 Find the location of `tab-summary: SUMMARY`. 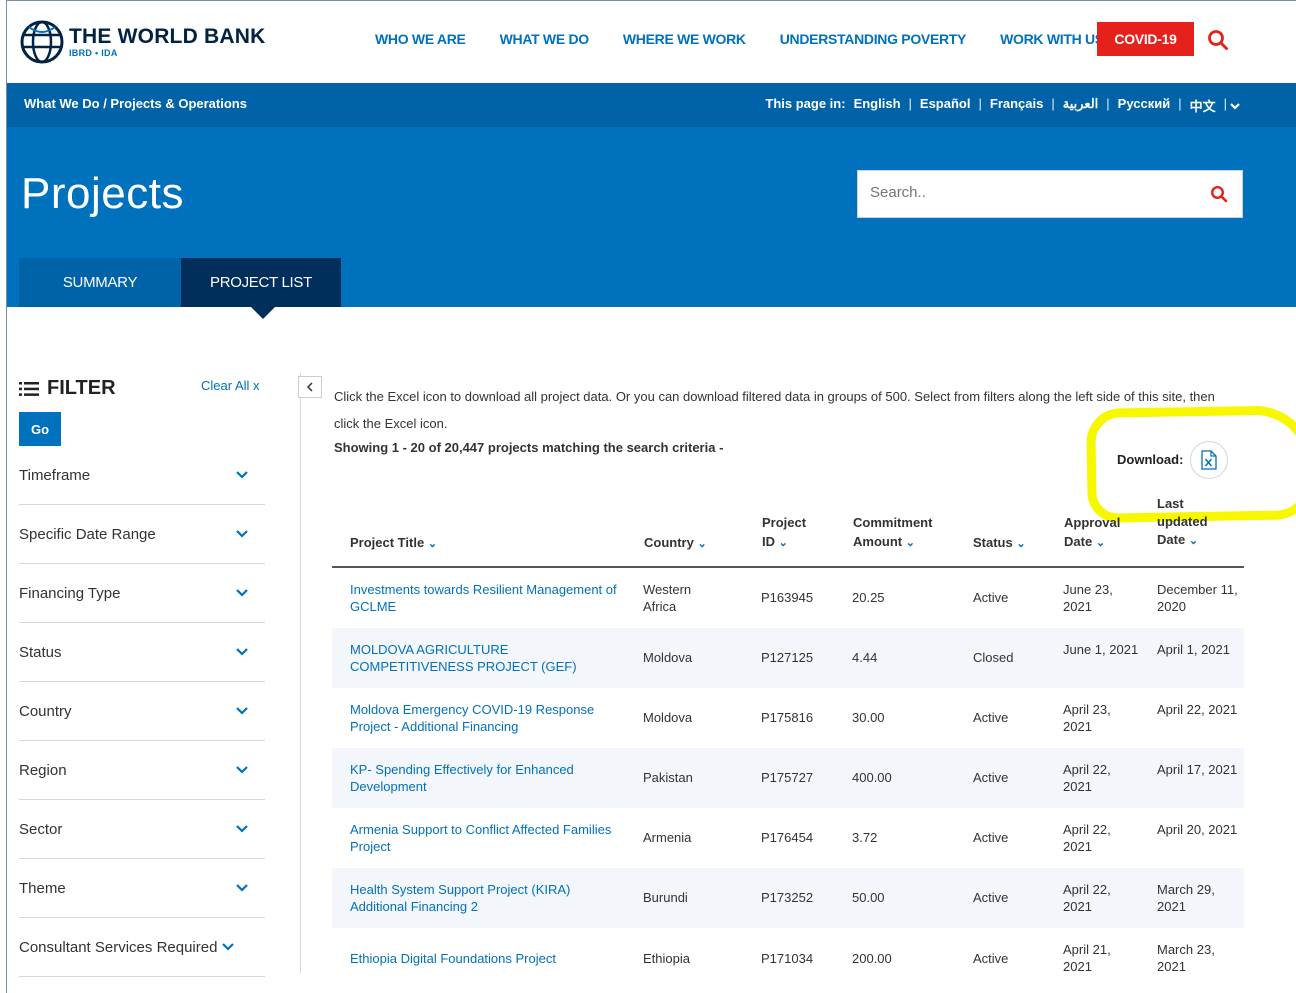

tab-summary: SUMMARY is located at coordinates (100, 282).